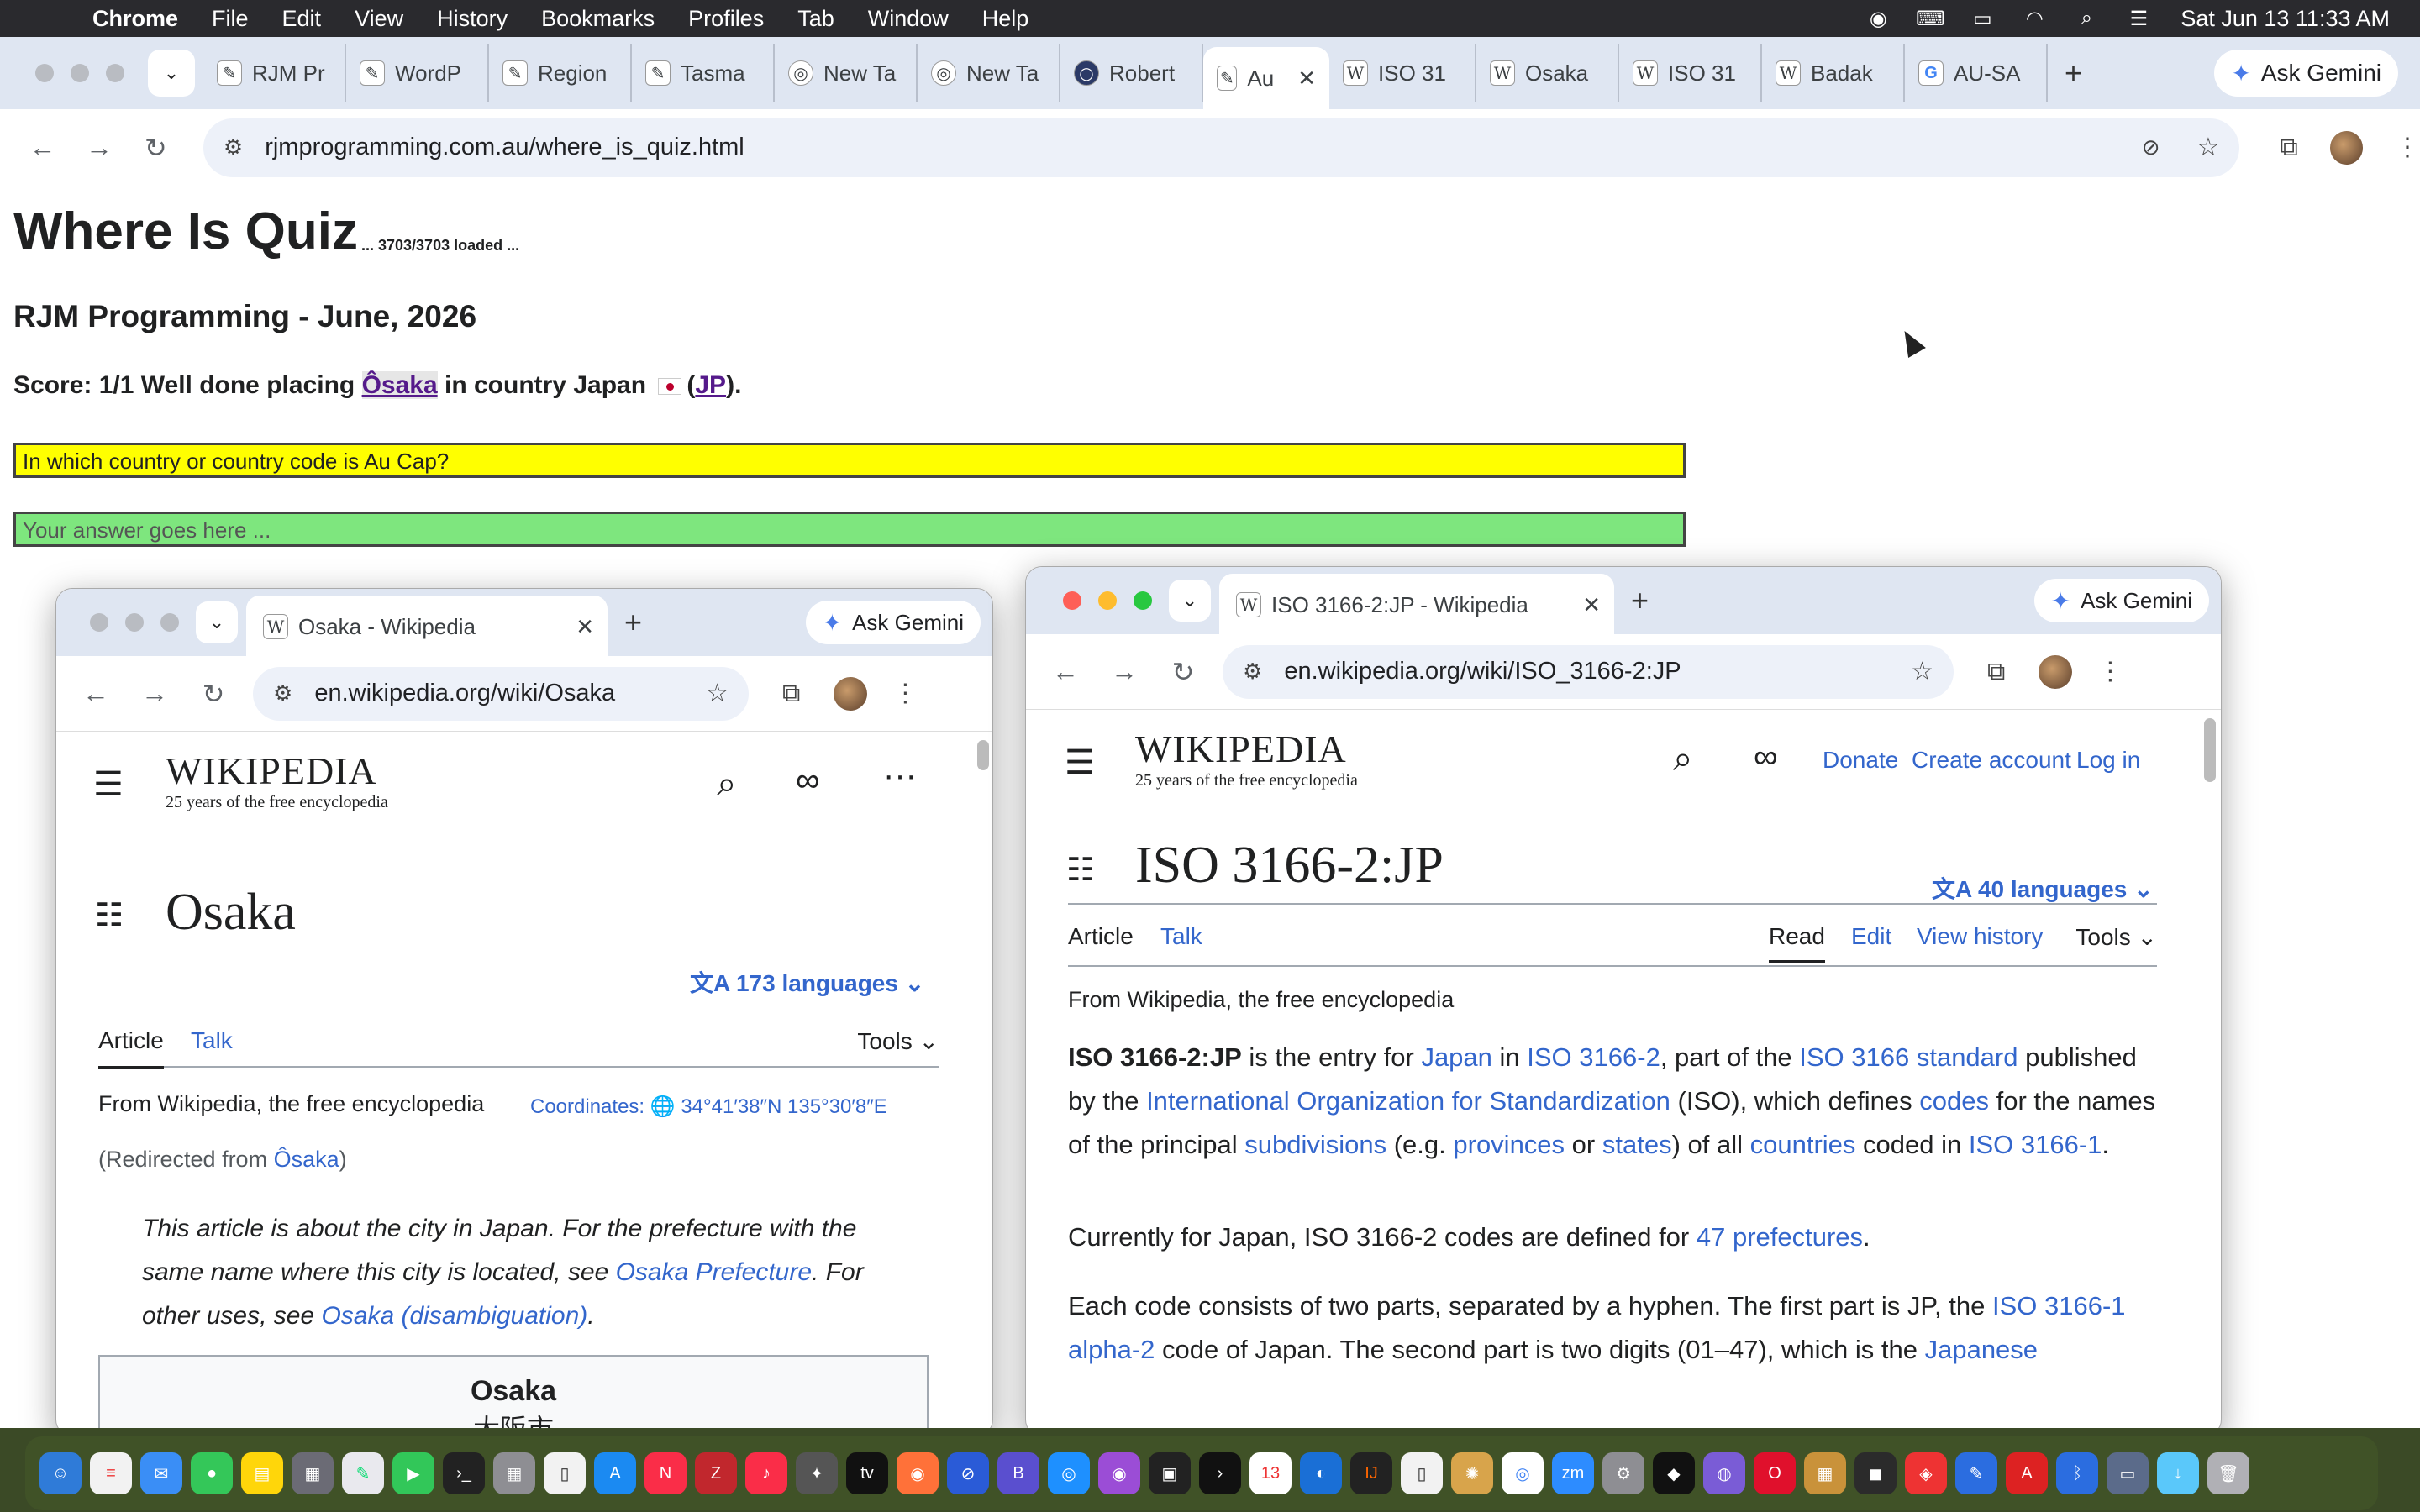 The height and width of the screenshot is (1512, 2420). Describe the element at coordinates (154, 693) in the screenshot. I see `forward-arrow-icon: →` at that location.